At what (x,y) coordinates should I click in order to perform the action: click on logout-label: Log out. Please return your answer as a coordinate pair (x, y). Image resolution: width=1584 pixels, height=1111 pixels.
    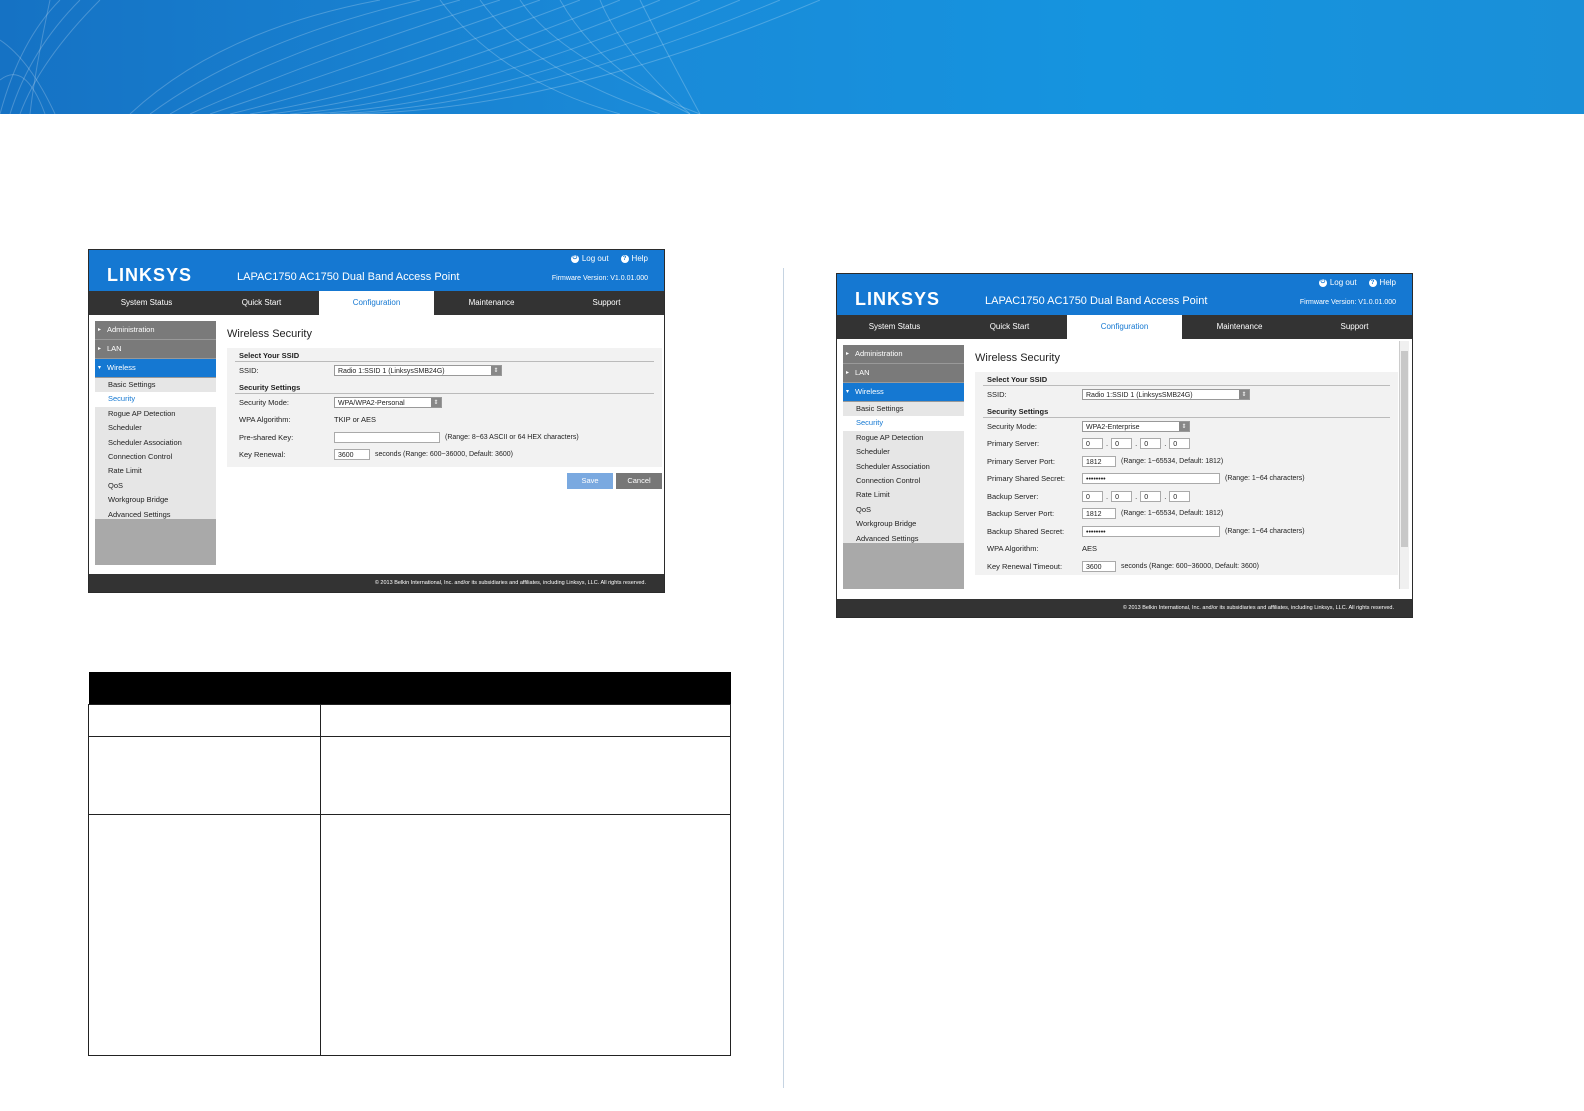
    Looking at the image, I should click on (1343, 282).